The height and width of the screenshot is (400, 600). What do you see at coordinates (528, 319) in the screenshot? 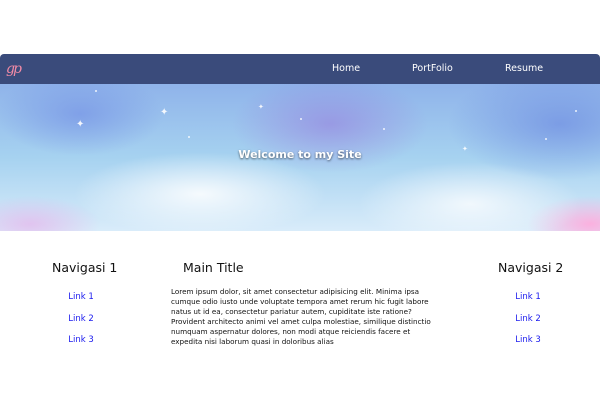
I see `right-nav-link-2: Link 2` at bounding box center [528, 319].